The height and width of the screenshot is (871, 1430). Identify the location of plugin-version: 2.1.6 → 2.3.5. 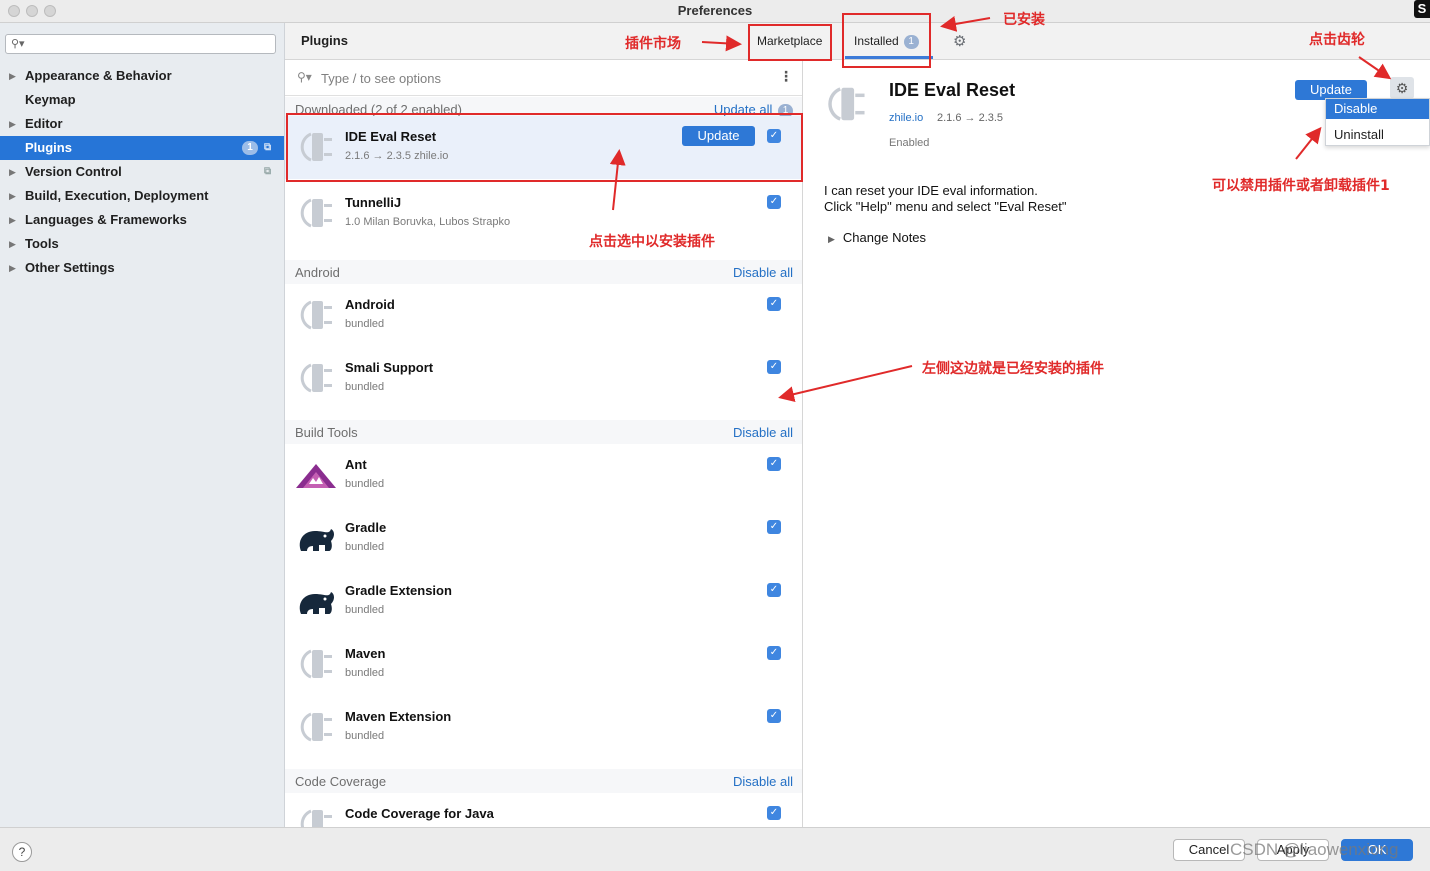
(970, 118).